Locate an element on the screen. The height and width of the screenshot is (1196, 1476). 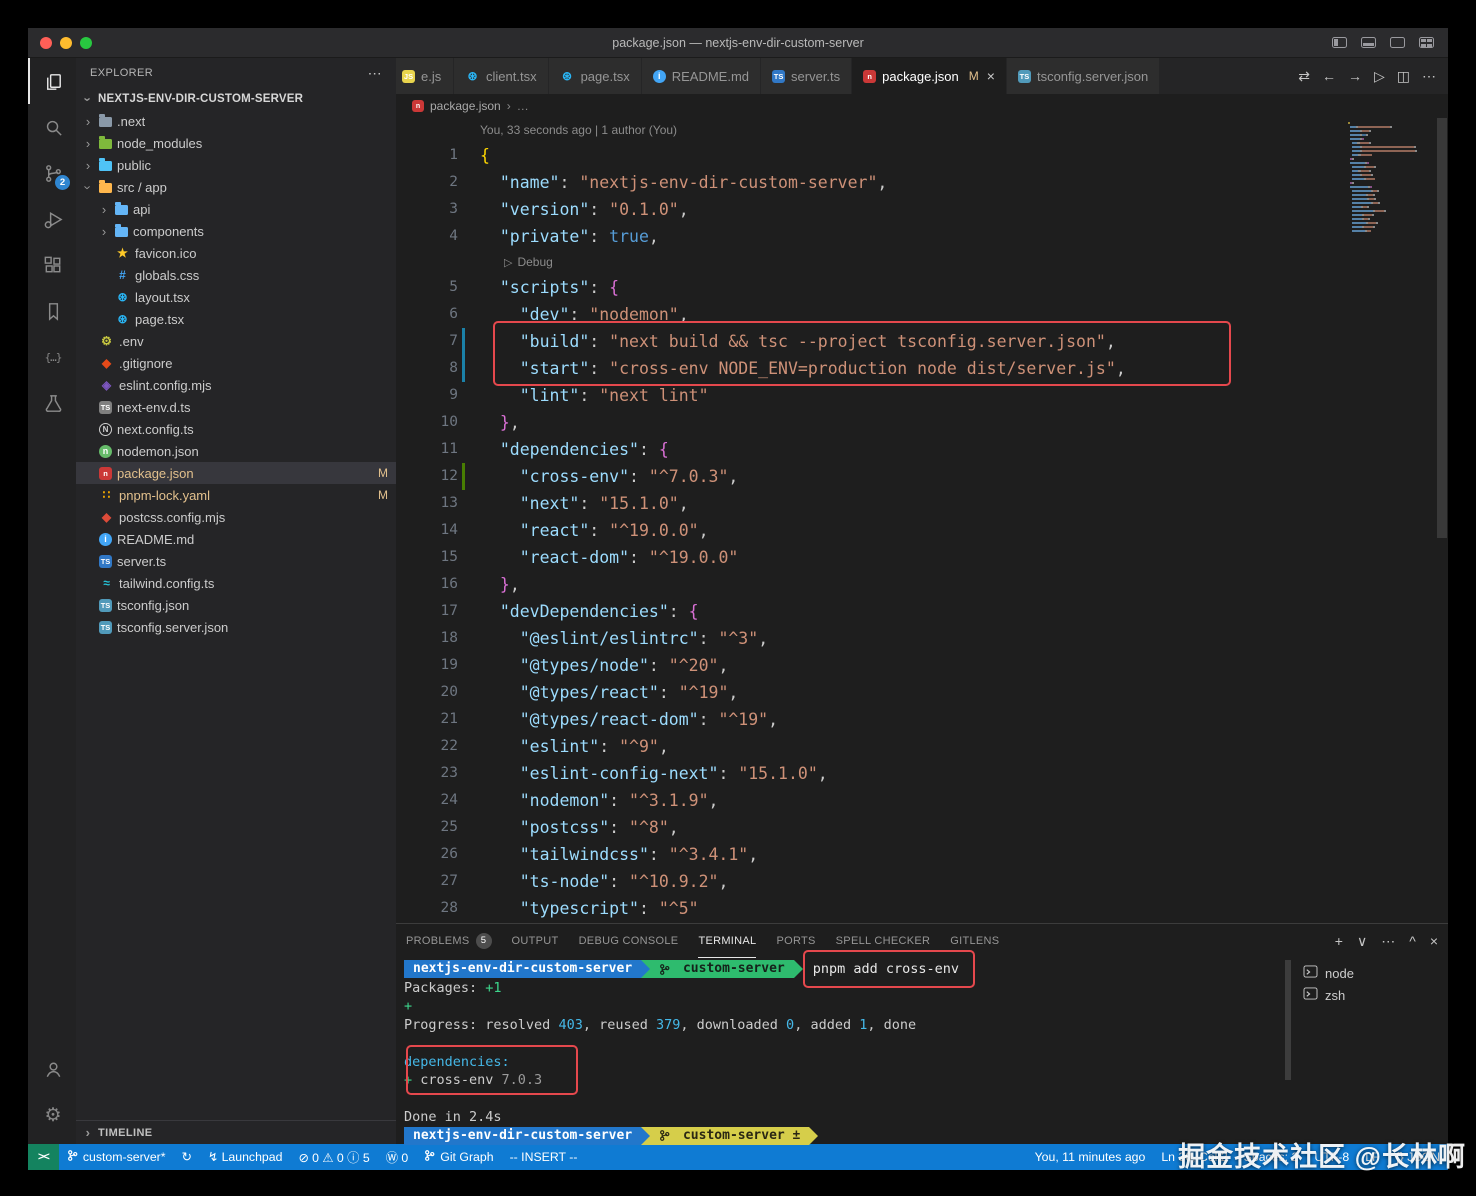
tab-client.tsx: ⊛ client.tsx is located at coordinates (501, 76).